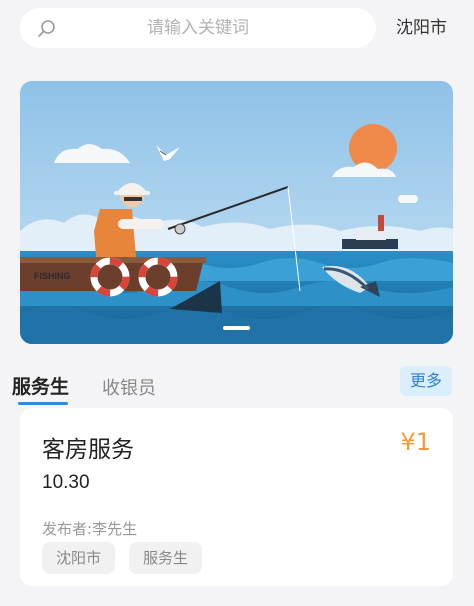 The width and height of the screenshot is (474, 606). I want to click on tab-waiter: 服务生, so click(40, 385).